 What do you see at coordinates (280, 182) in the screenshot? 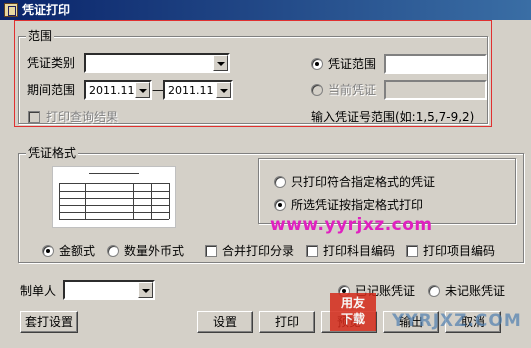
I see `only-matching-radio` at bounding box center [280, 182].